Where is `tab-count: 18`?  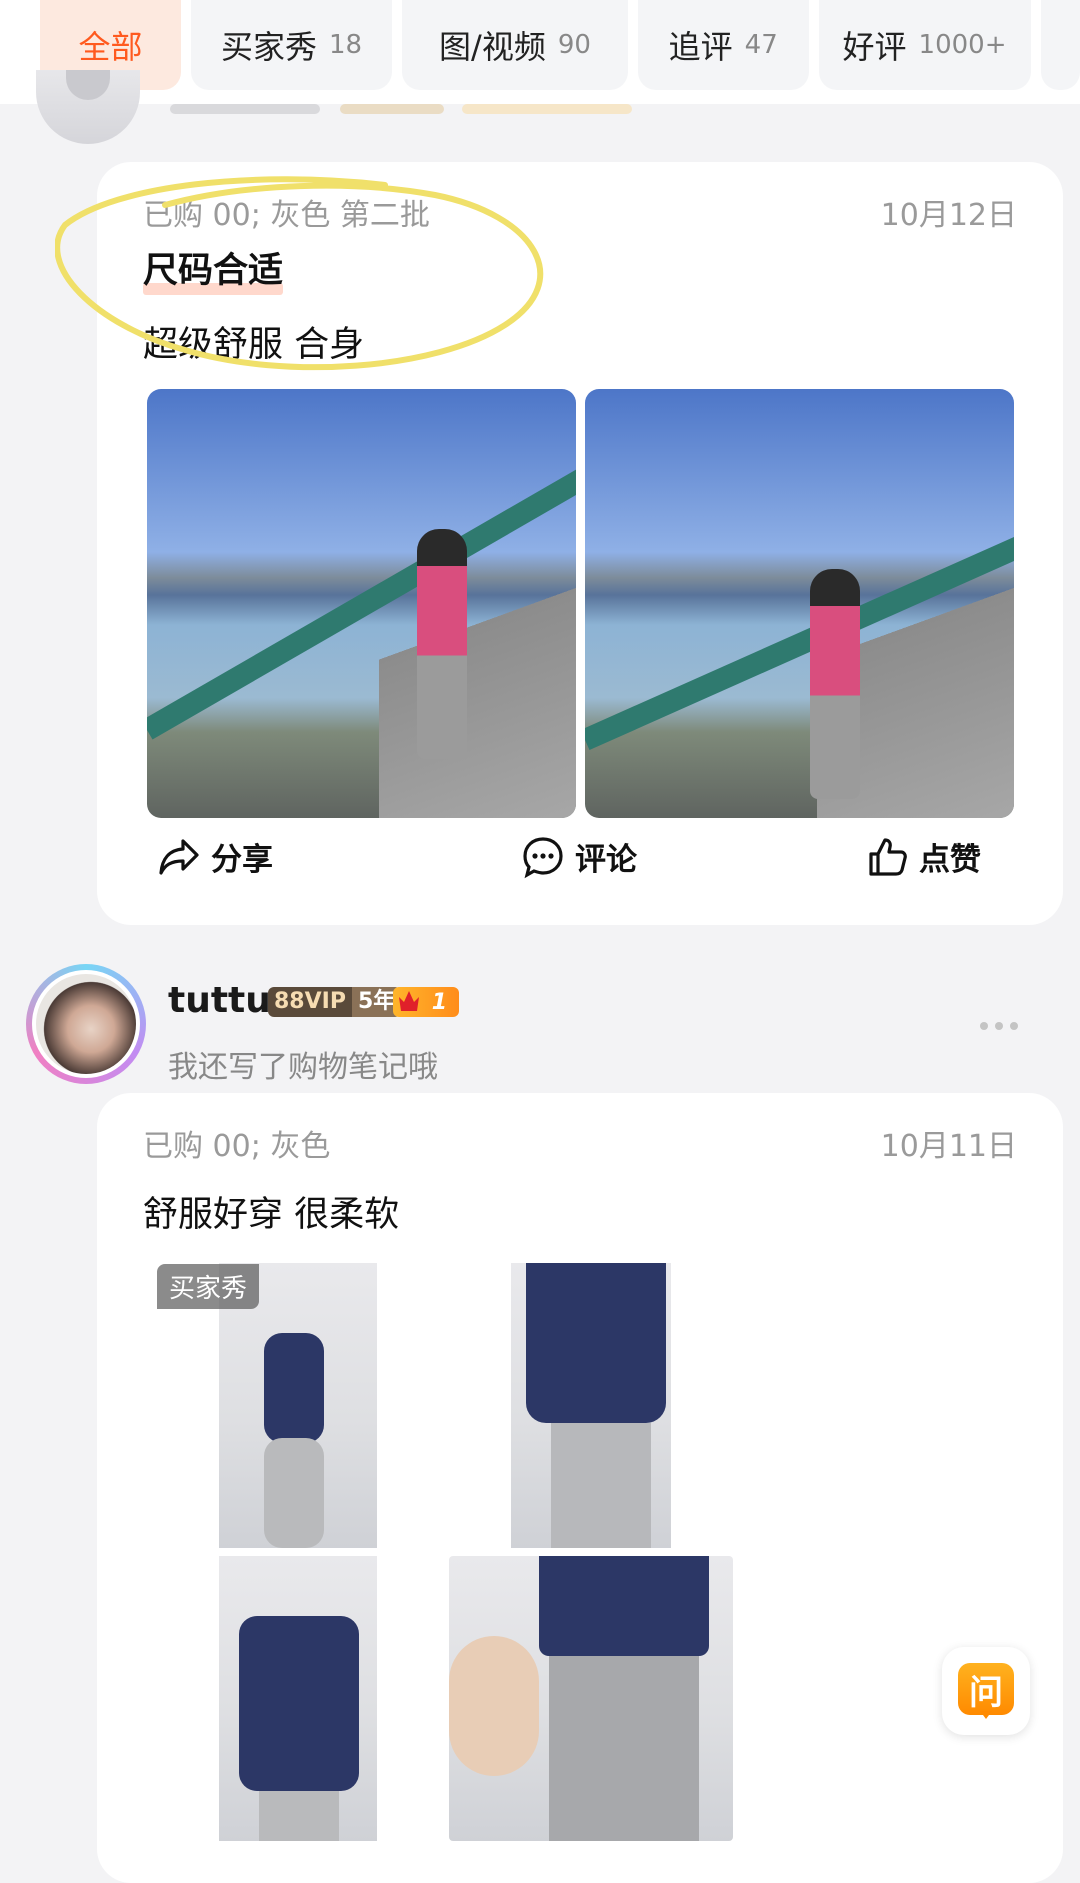 tab-count: 18 is located at coordinates (345, 45).